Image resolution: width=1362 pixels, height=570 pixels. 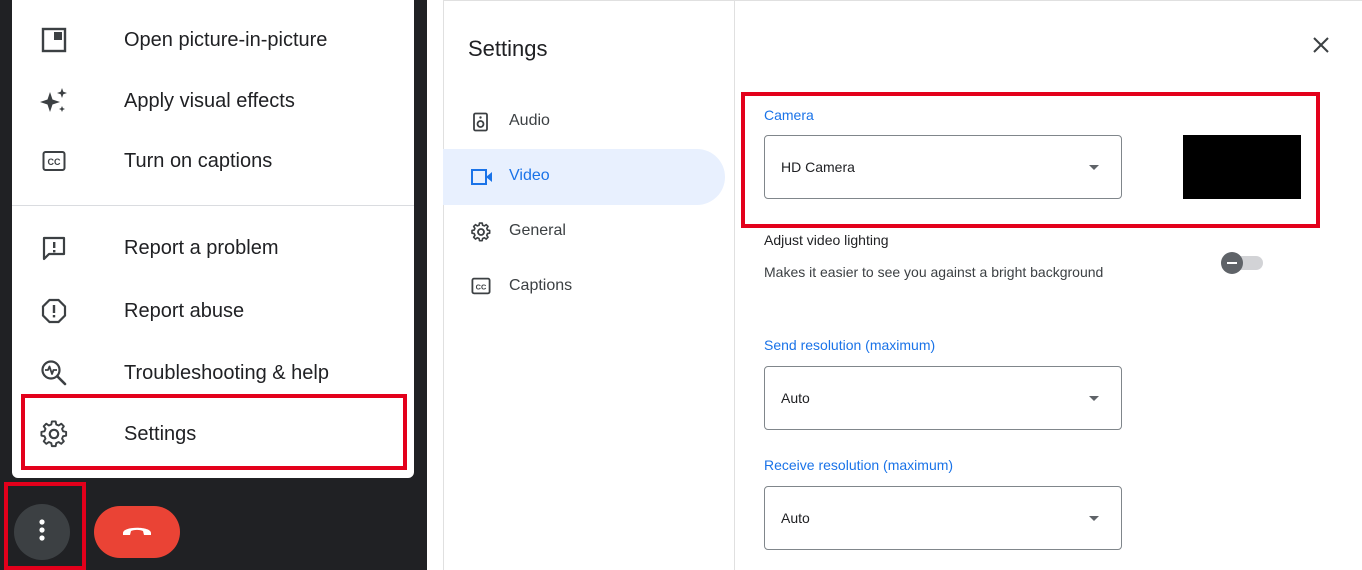 What do you see at coordinates (541, 285) in the screenshot?
I see `nav-item-label: Captions` at bounding box center [541, 285].